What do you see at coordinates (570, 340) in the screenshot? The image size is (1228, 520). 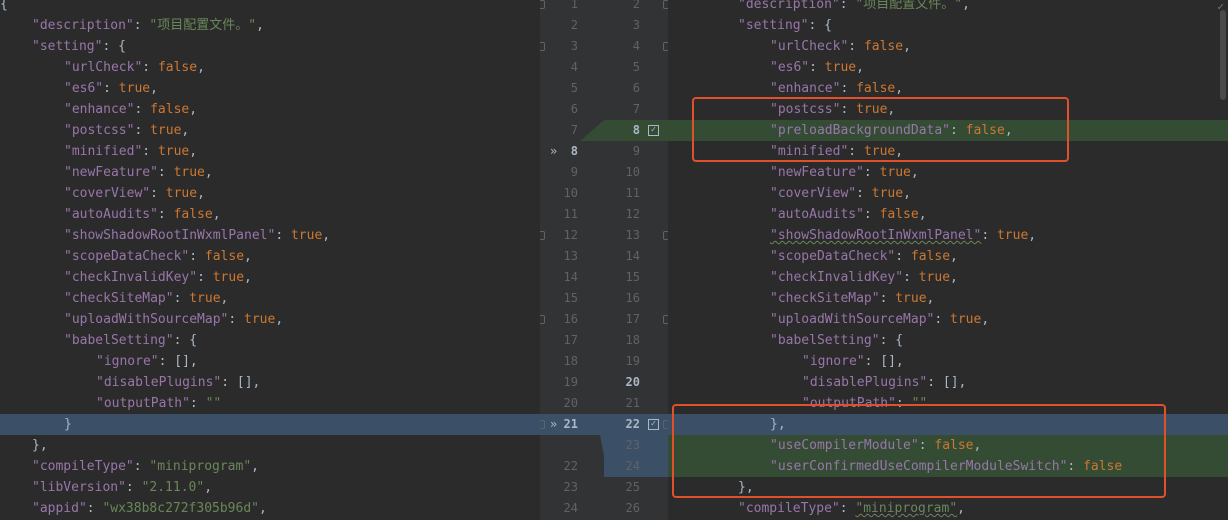 I see `left-line-number: 17` at bounding box center [570, 340].